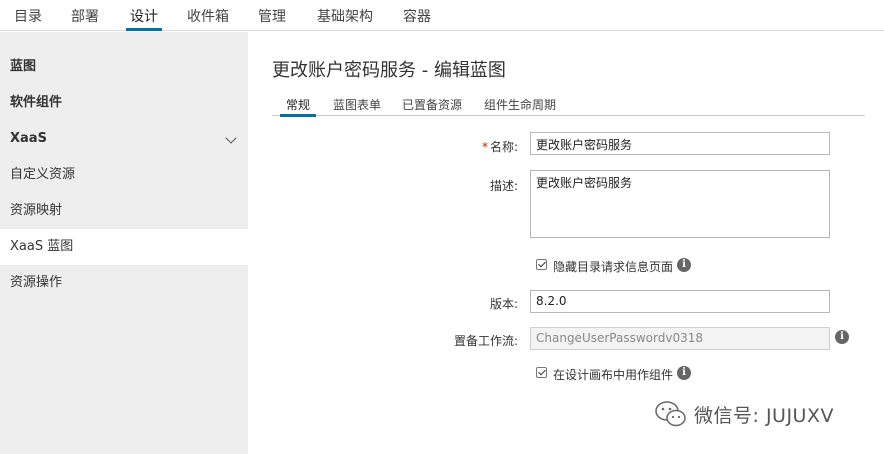 This screenshot has height=454, width=884. I want to click on workflow-input: ChangeUserPasswordv0318, so click(680, 338).